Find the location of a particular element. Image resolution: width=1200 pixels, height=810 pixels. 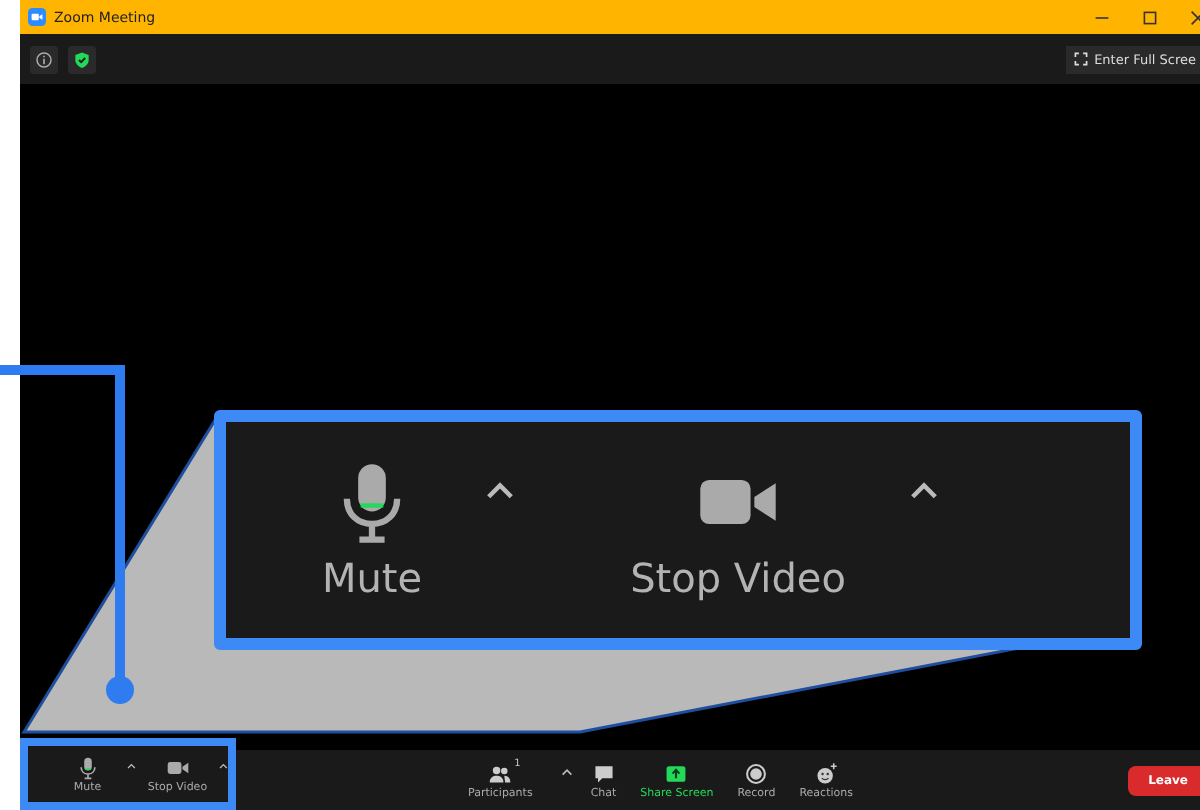

microphone-icon is located at coordinates (87, 767).